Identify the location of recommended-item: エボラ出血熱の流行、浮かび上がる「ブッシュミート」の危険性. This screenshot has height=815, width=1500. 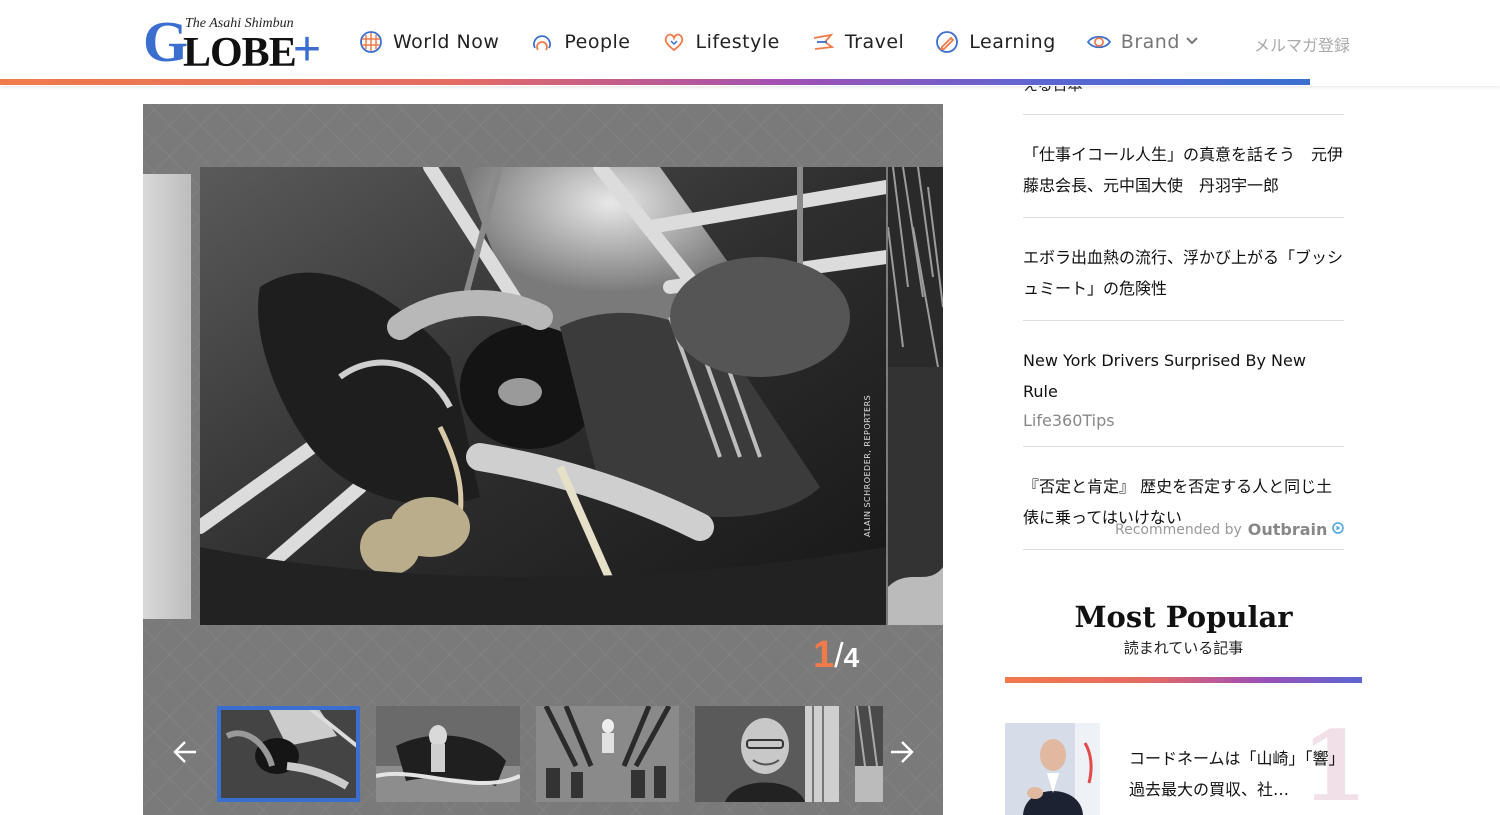
(1183, 268).